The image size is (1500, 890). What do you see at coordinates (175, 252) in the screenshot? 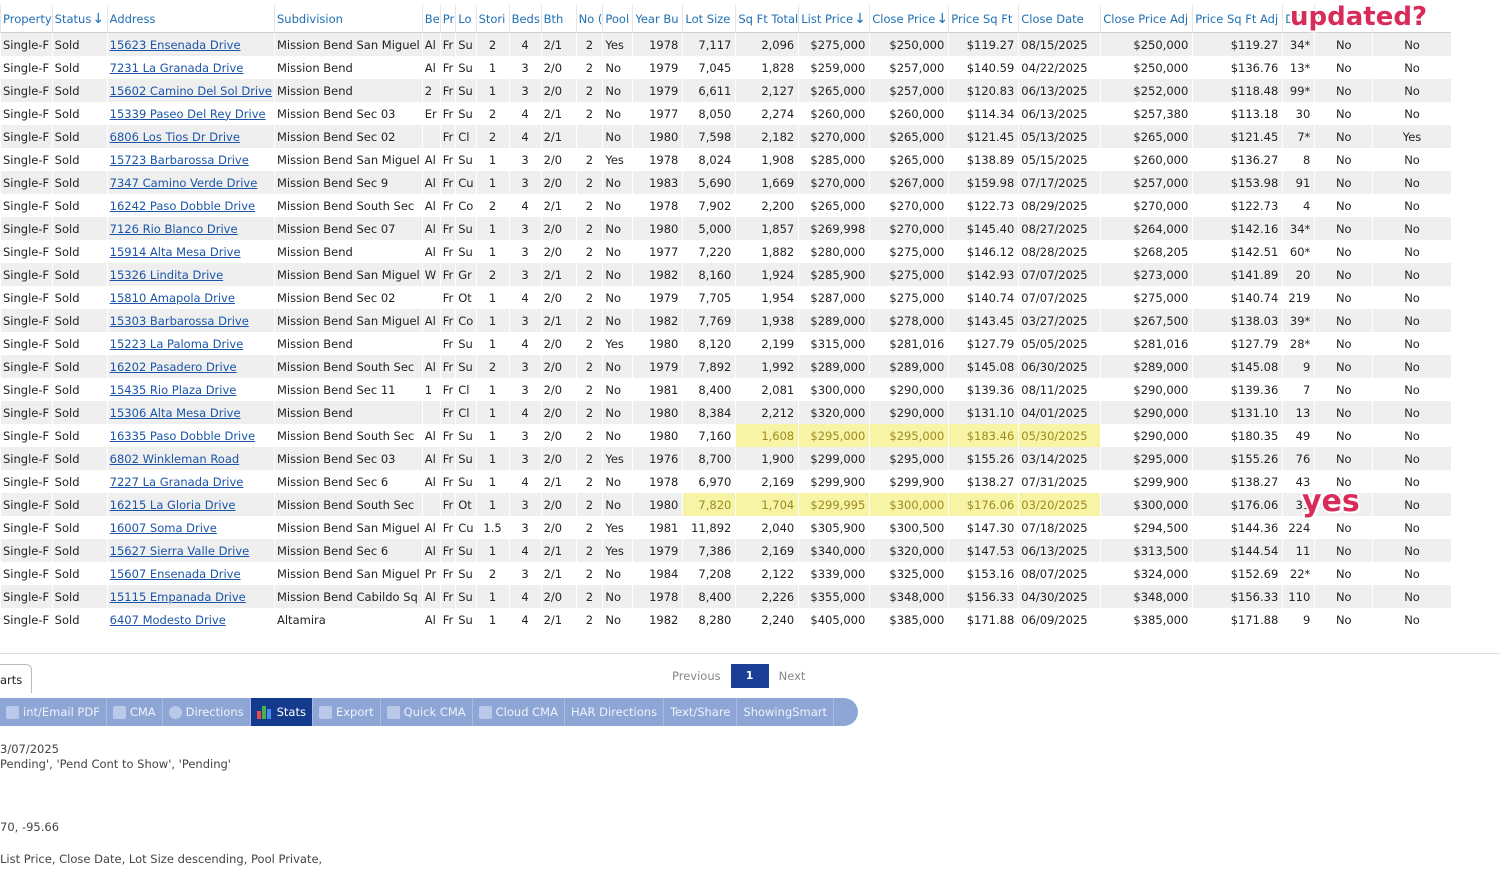
I see `address-link: 15914 Alta Mesa Drive` at bounding box center [175, 252].